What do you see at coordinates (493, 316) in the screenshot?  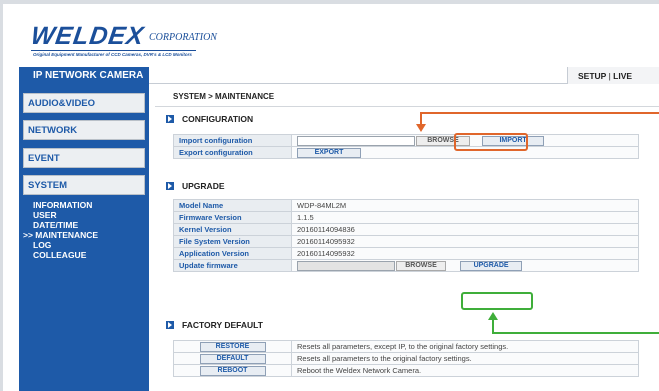 I see `green-arrowhead-icon` at bounding box center [493, 316].